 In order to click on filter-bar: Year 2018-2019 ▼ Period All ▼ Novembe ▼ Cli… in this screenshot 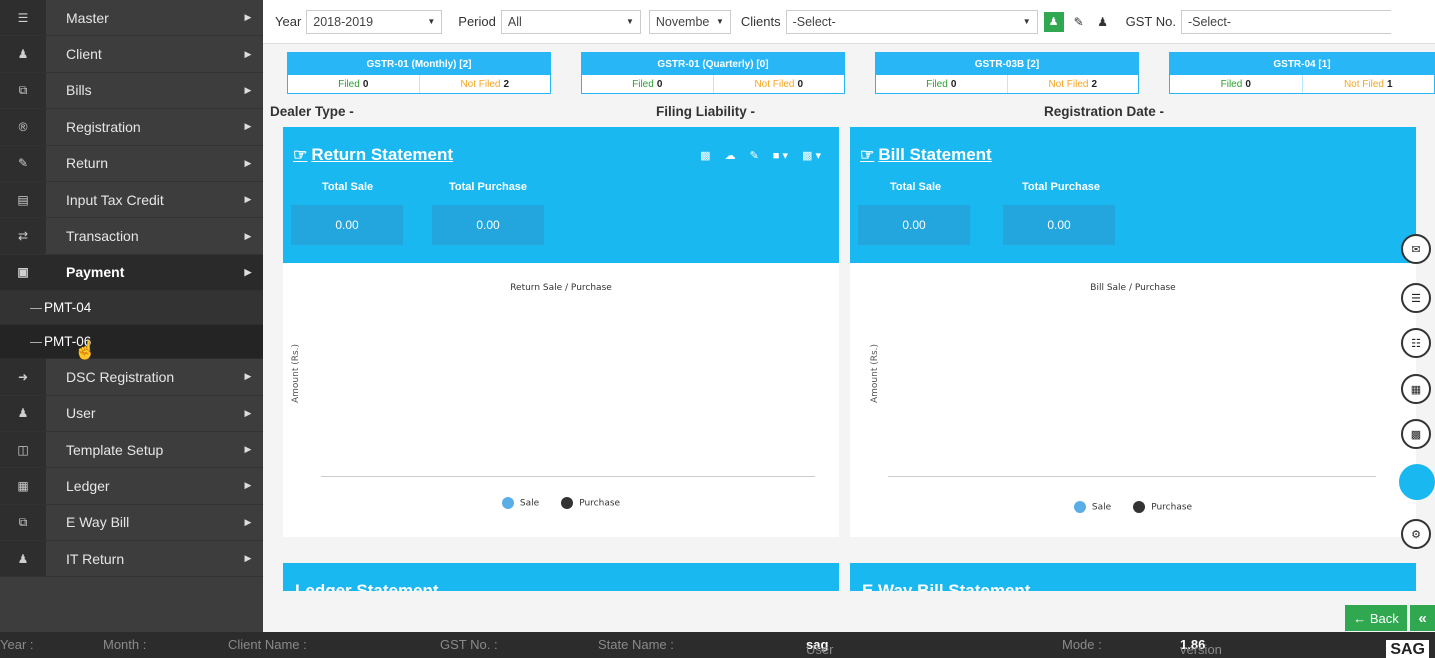, I will do `click(849, 22)`.